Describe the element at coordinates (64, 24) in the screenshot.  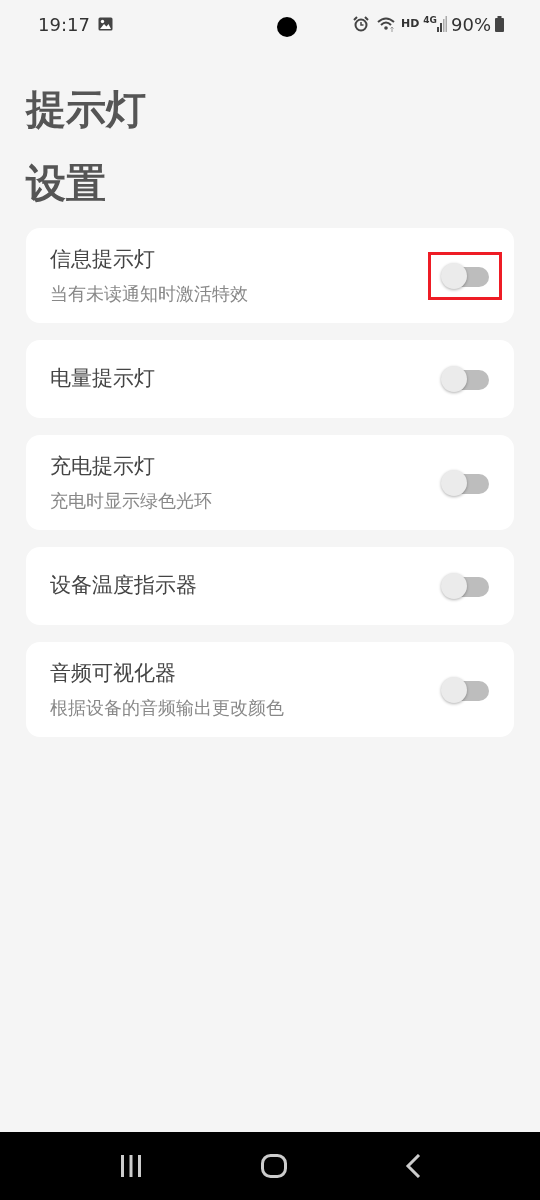
I see `status-time: 19:17` at that location.